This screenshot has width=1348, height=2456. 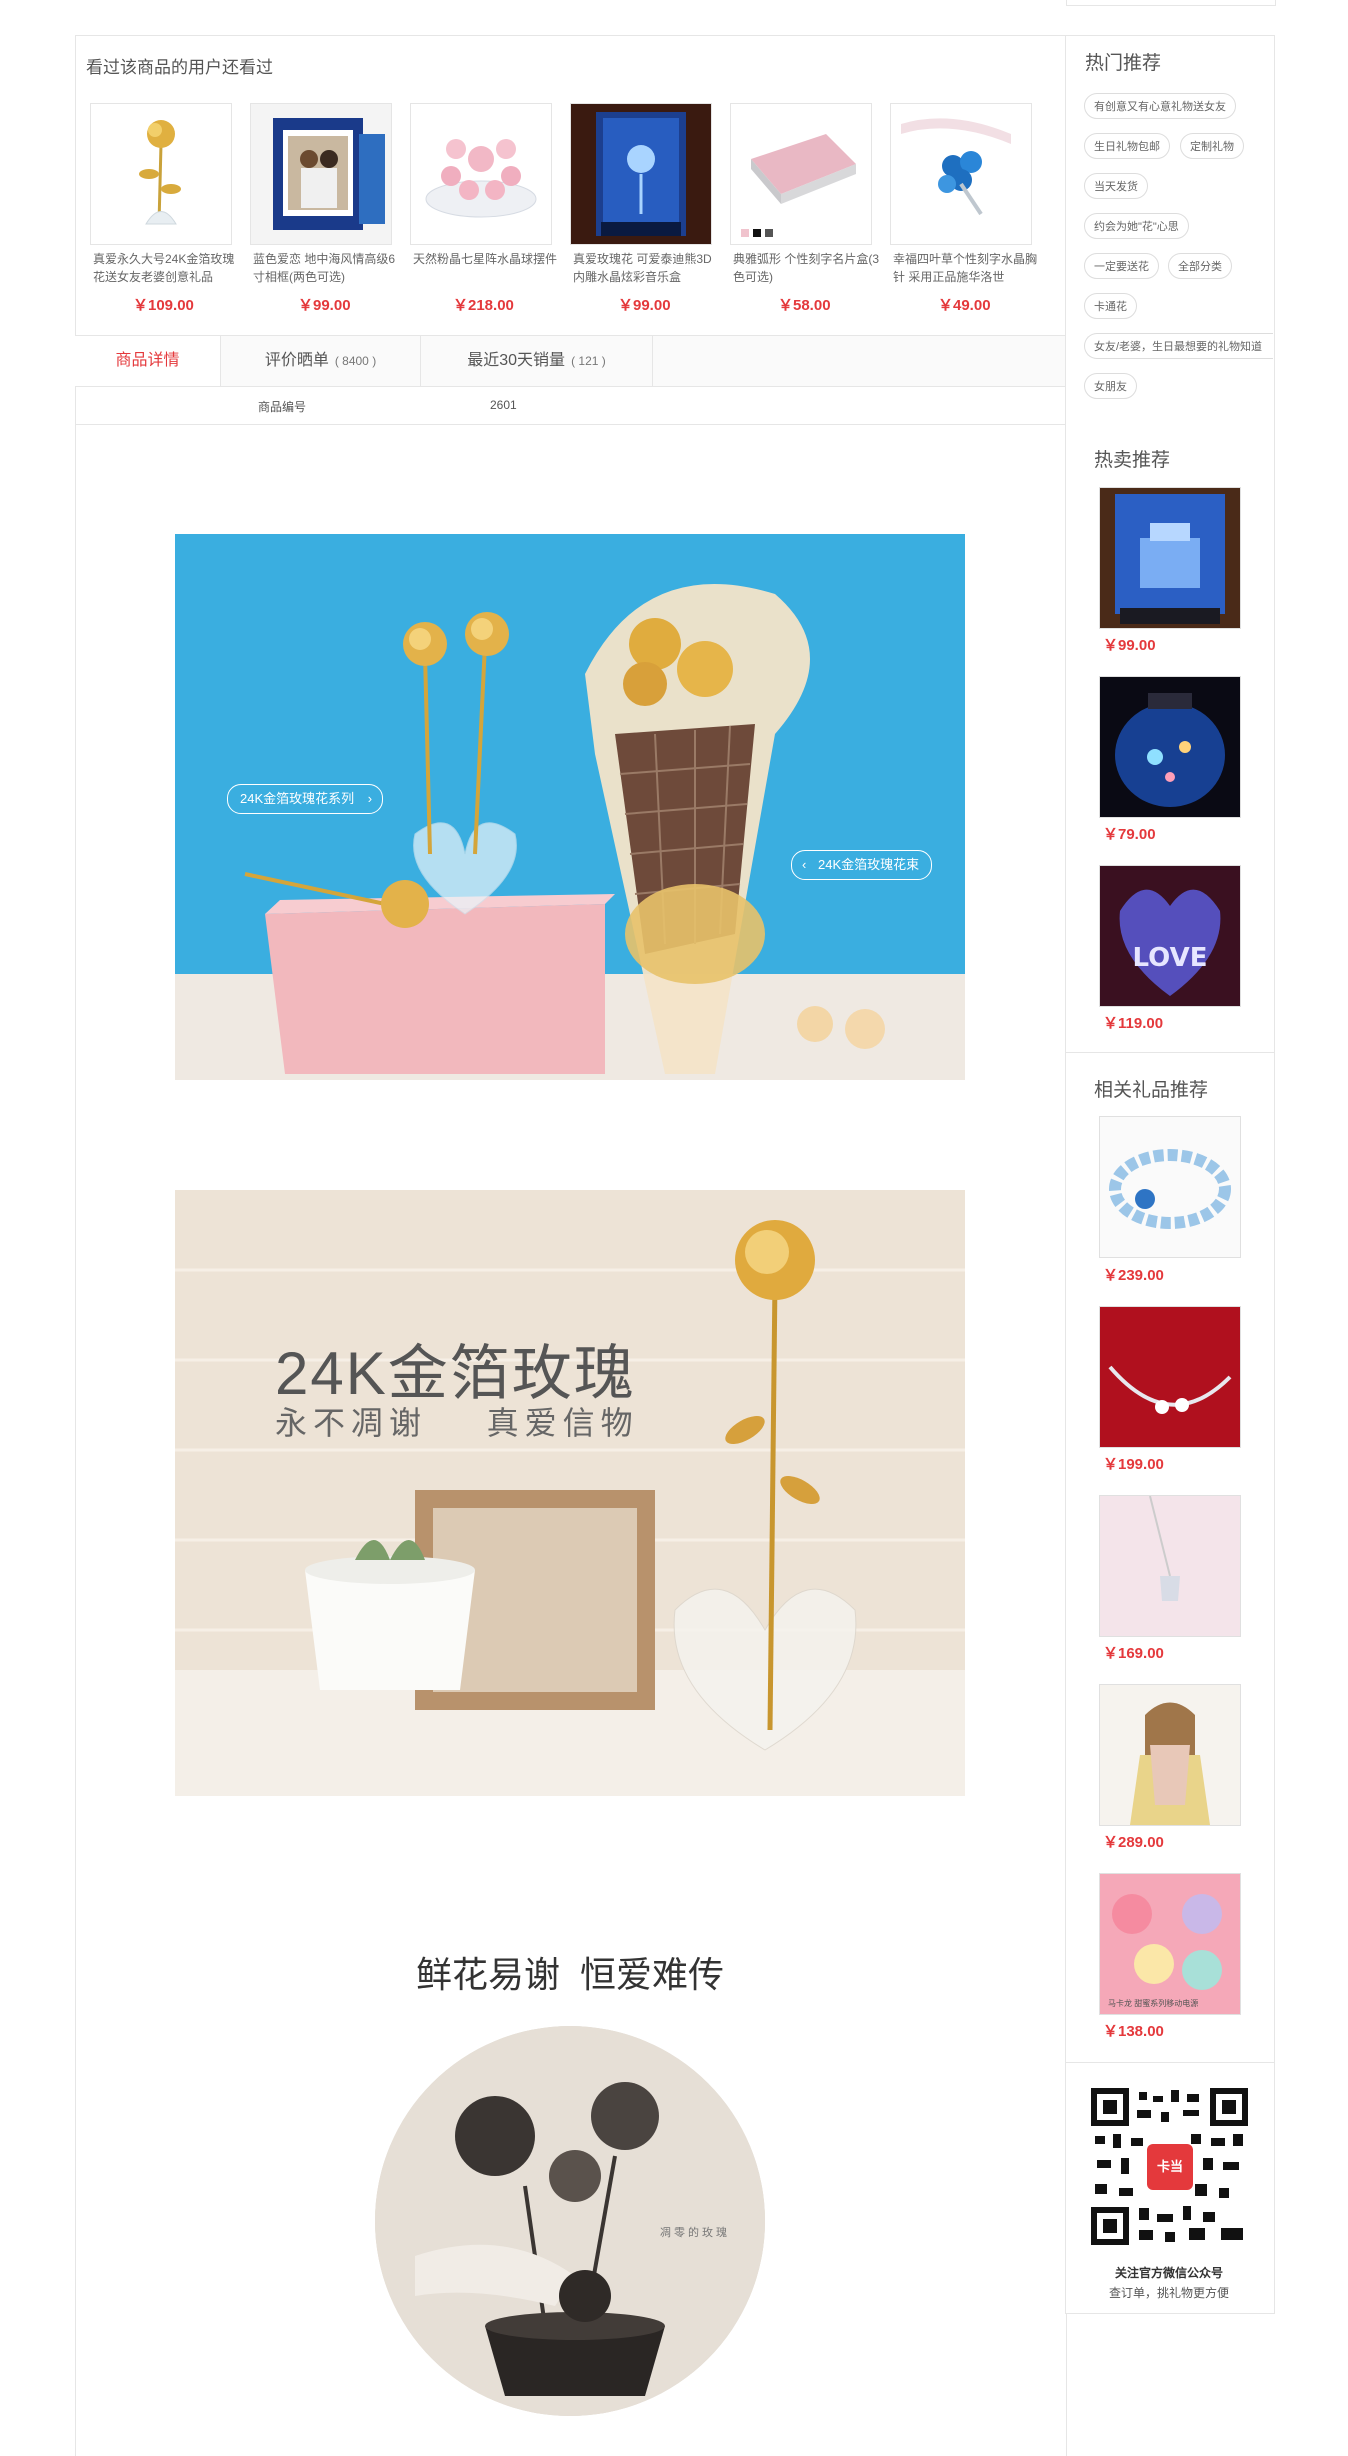 I want to click on chevron-right-icon: ›, so click(x=370, y=798).